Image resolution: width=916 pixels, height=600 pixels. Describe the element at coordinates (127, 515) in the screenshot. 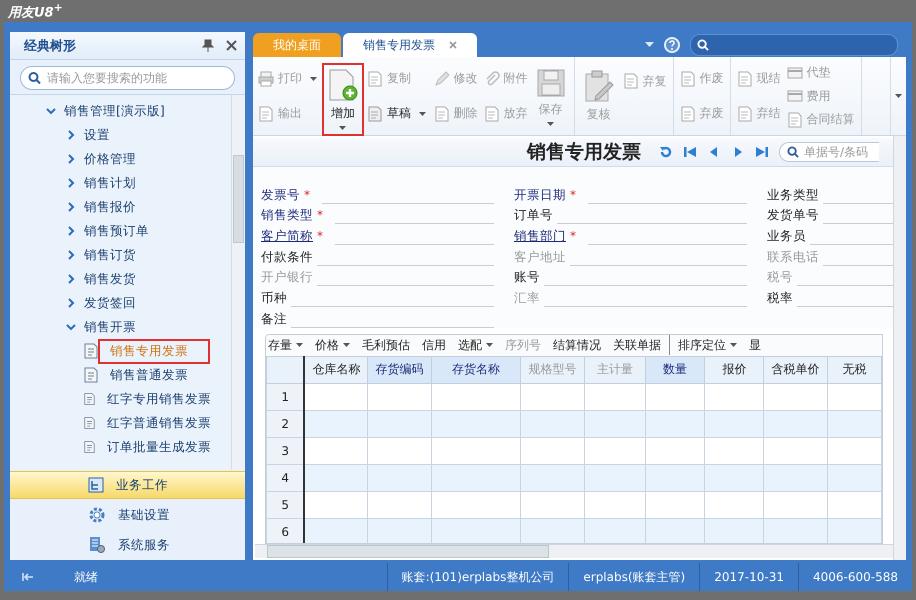

I see `nav-item: 基础设置` at that location.